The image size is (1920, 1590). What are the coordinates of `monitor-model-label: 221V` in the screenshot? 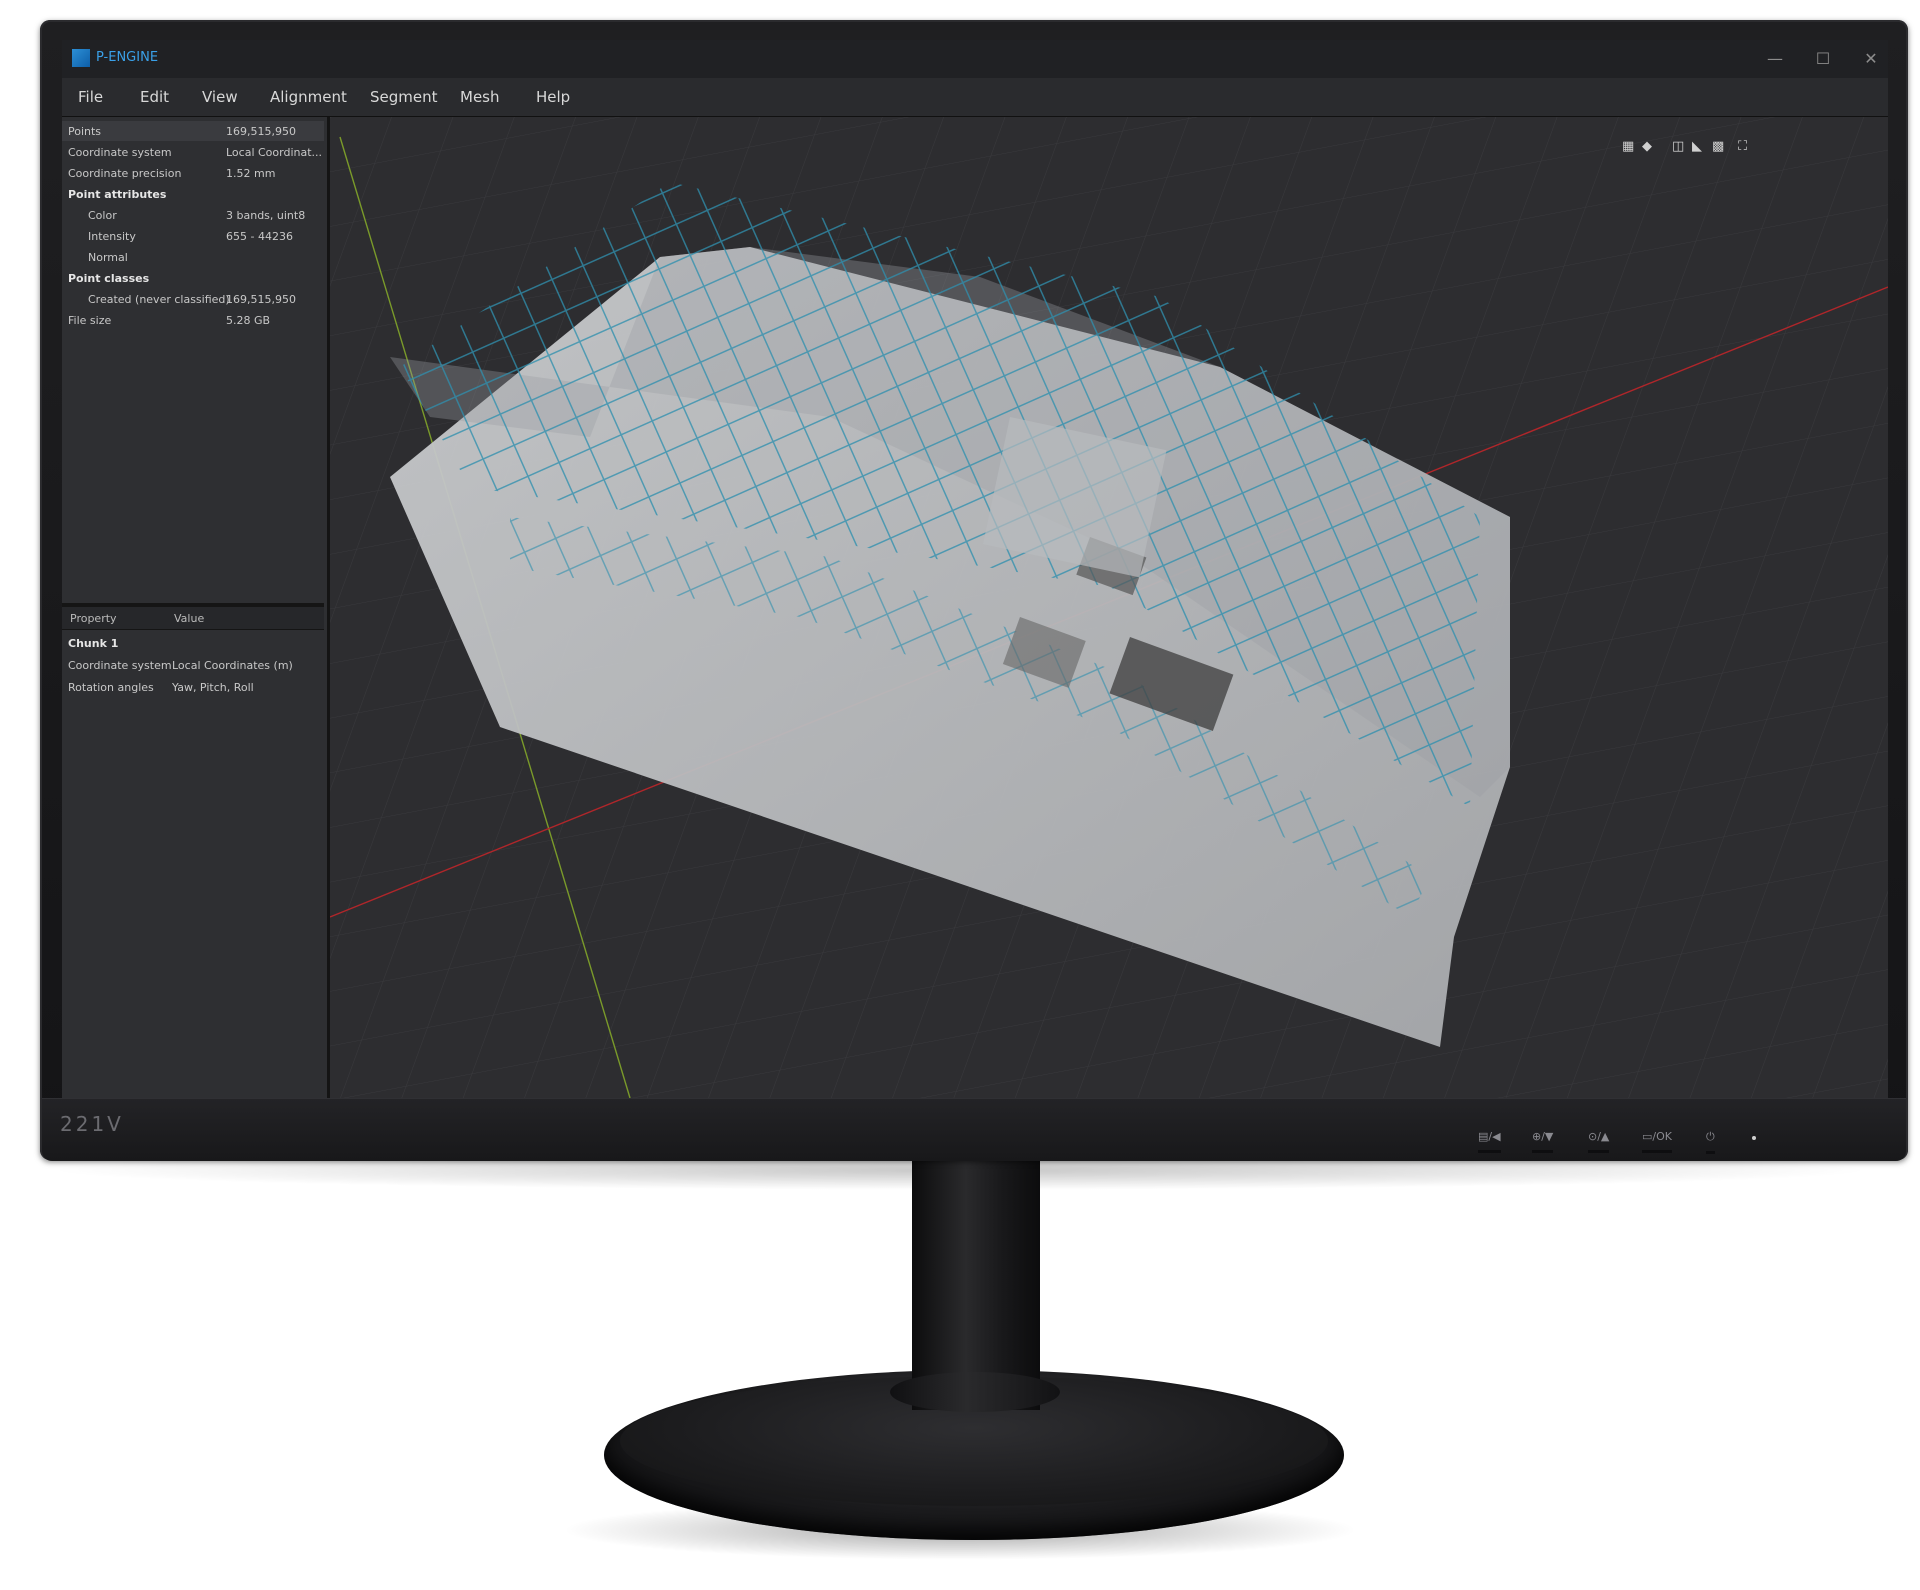 It's located at (92, 1124).